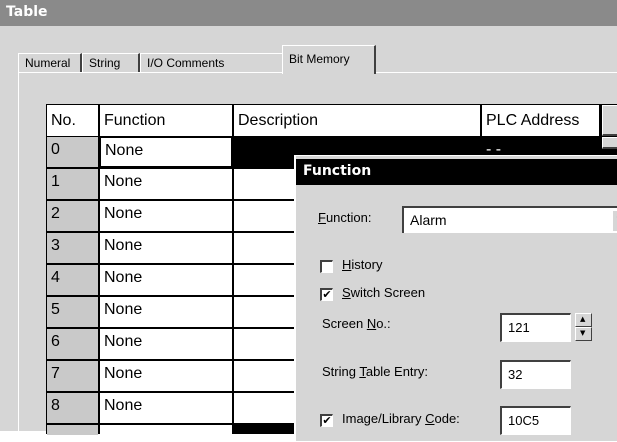 Image resolution: width=617 pixels, height=442 pixels. What do you see at coordinates (72, 312) in the screenshot?
I see `table-row-number: 5` at bounding box center [72, 312].